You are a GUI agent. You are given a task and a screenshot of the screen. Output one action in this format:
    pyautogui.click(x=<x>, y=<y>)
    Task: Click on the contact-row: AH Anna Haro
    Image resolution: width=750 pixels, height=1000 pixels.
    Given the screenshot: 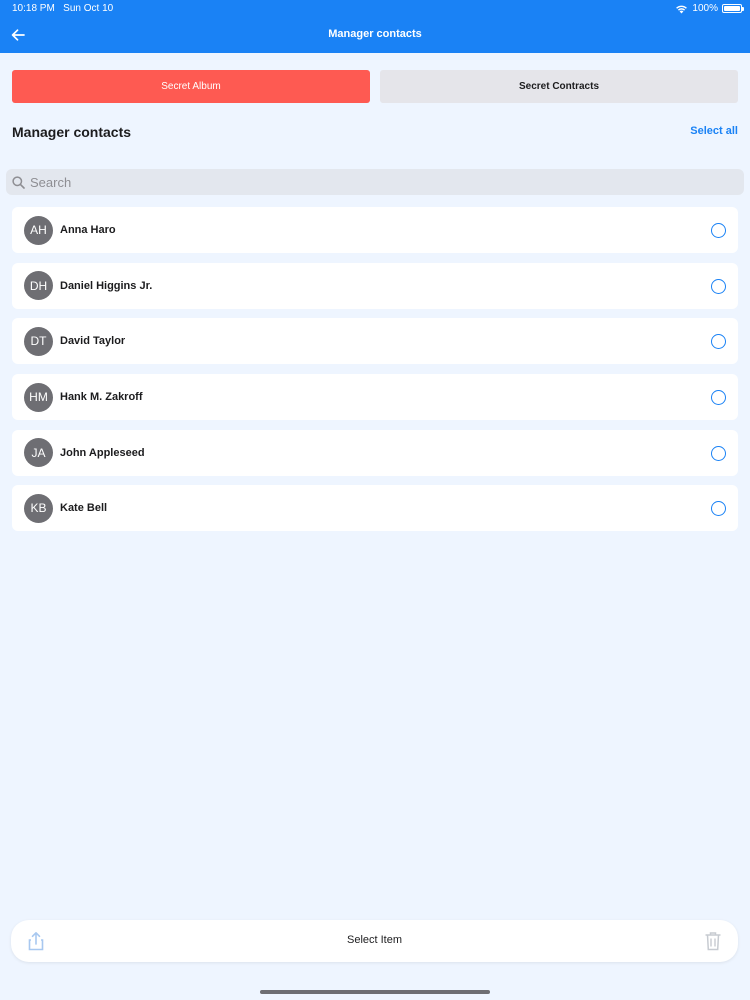 What is the action you would take?
    pyautogui.click(x=375, y=230)
    